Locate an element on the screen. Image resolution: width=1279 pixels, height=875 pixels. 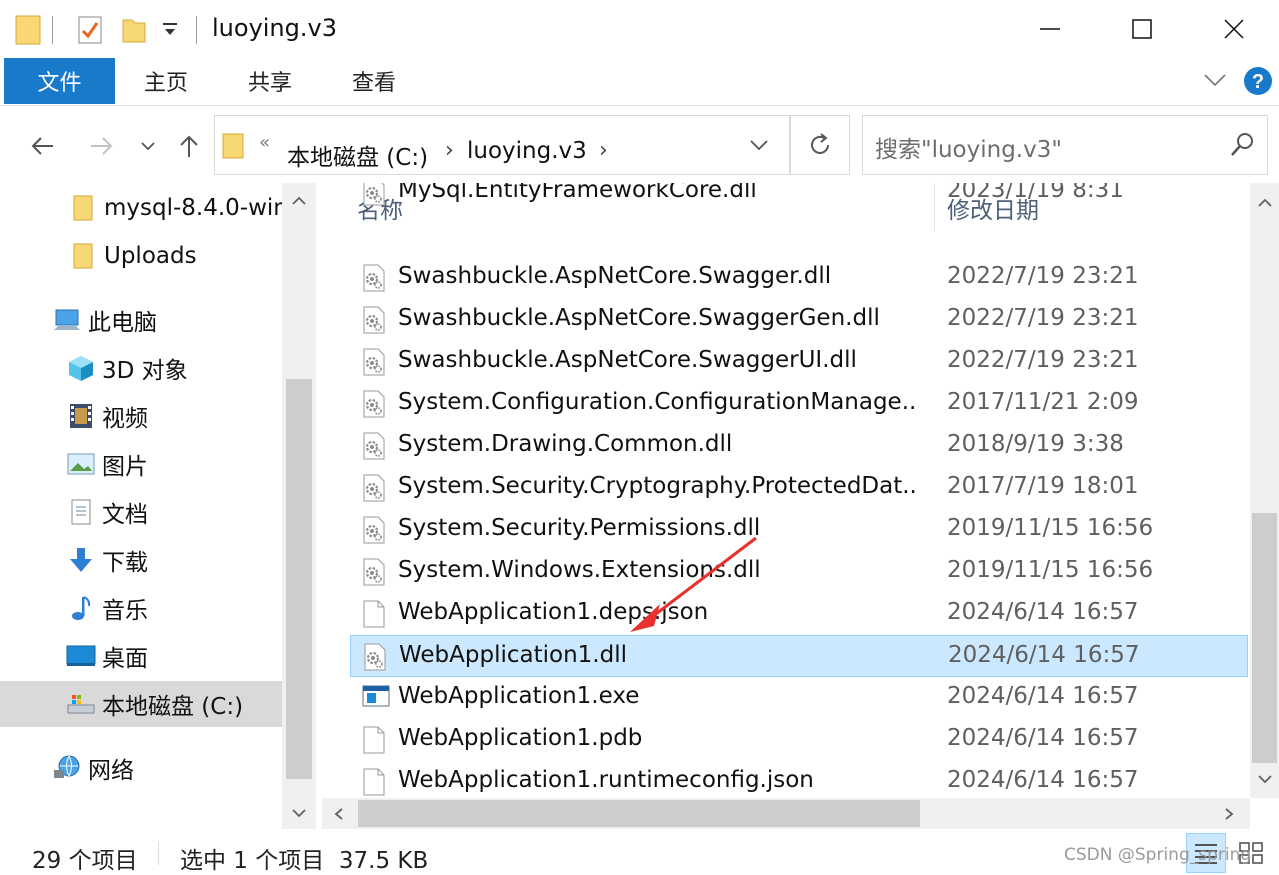
nav-item-label: mysql-8.4.0-win is located at coordinates (193, 208).